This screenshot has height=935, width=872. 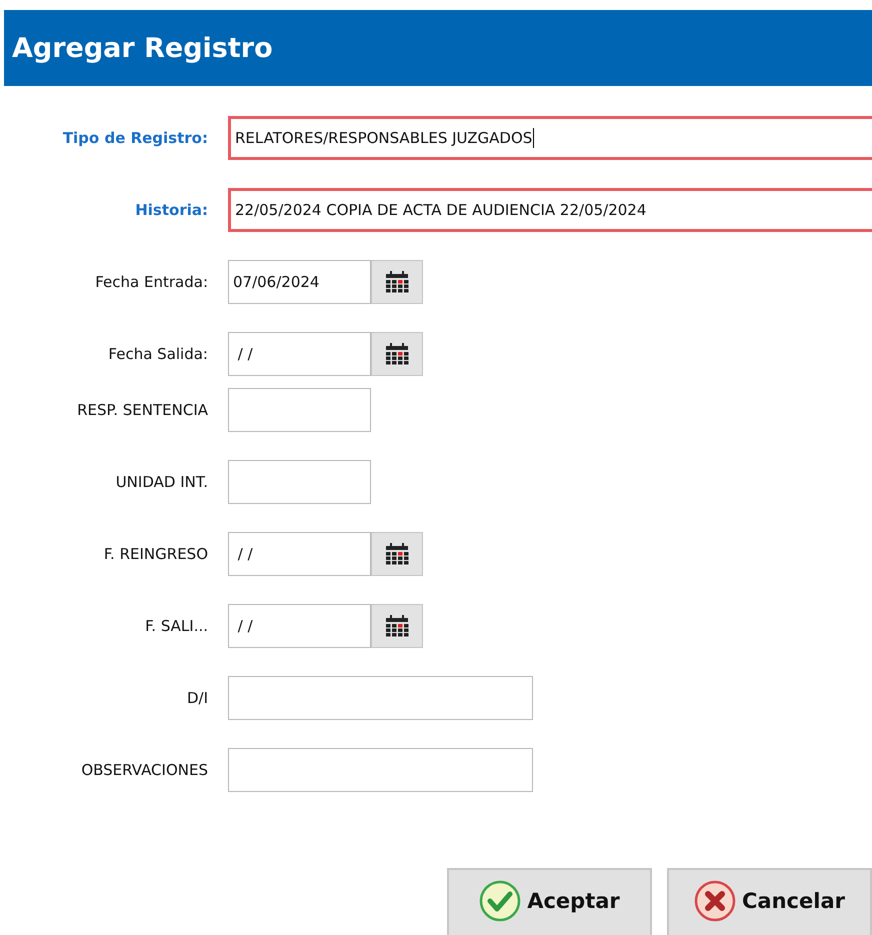 What do you see at coordinates (715, 901) in the screenshot?
I see `close-icon` at bounding box center [715, 901].